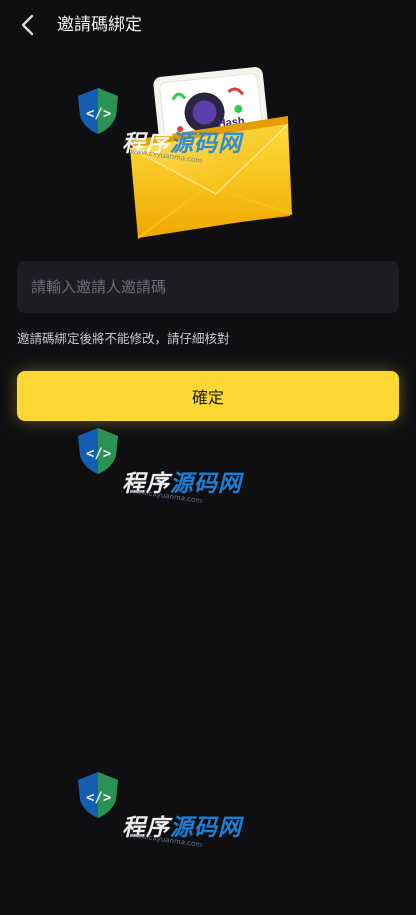 The width and height of the screenshot is (416, 915). Describe the element at coordinates (208, 25) in the screenshot. I see `header: 邀請碼綁定` at that location.